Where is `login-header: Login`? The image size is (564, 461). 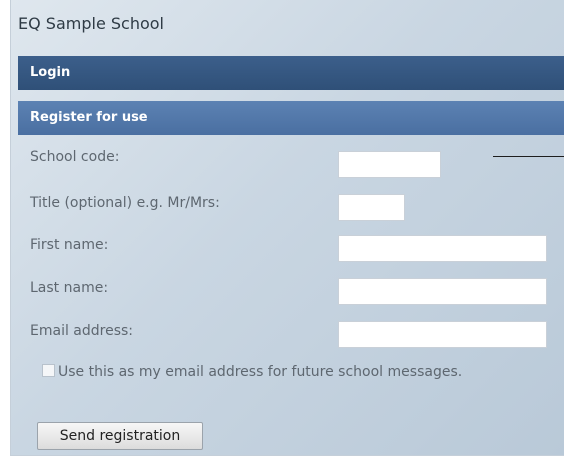
login-header: Login is located at coordinates (291, 73).